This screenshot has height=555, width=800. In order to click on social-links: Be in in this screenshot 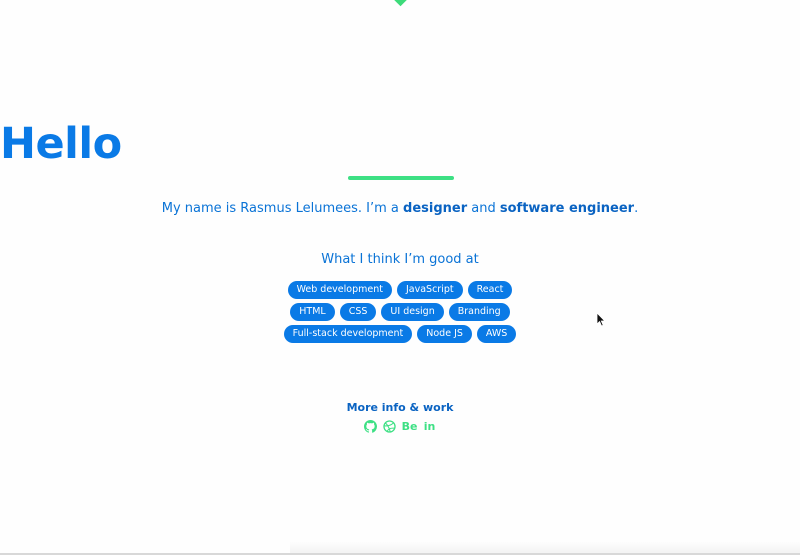, I will do `click(400, 426)`.